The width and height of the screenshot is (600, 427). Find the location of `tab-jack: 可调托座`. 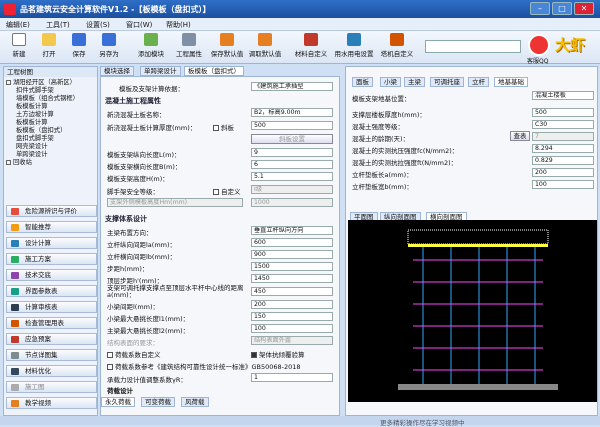

tab-jack: 可调托座 is located at coordinates (447, 82).